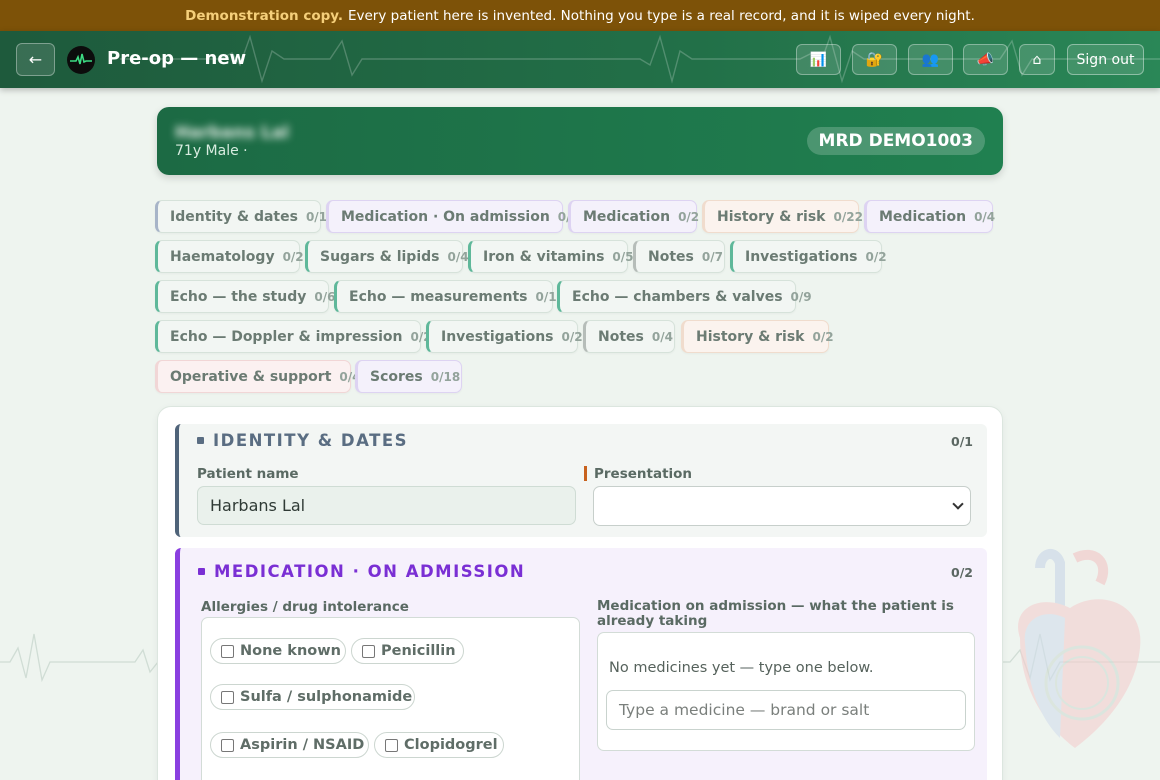 The height and width of the screenshot is (780, 1160). I want to click on section-chip: Echo — chambers & valves 0/9, so click(684, 296).